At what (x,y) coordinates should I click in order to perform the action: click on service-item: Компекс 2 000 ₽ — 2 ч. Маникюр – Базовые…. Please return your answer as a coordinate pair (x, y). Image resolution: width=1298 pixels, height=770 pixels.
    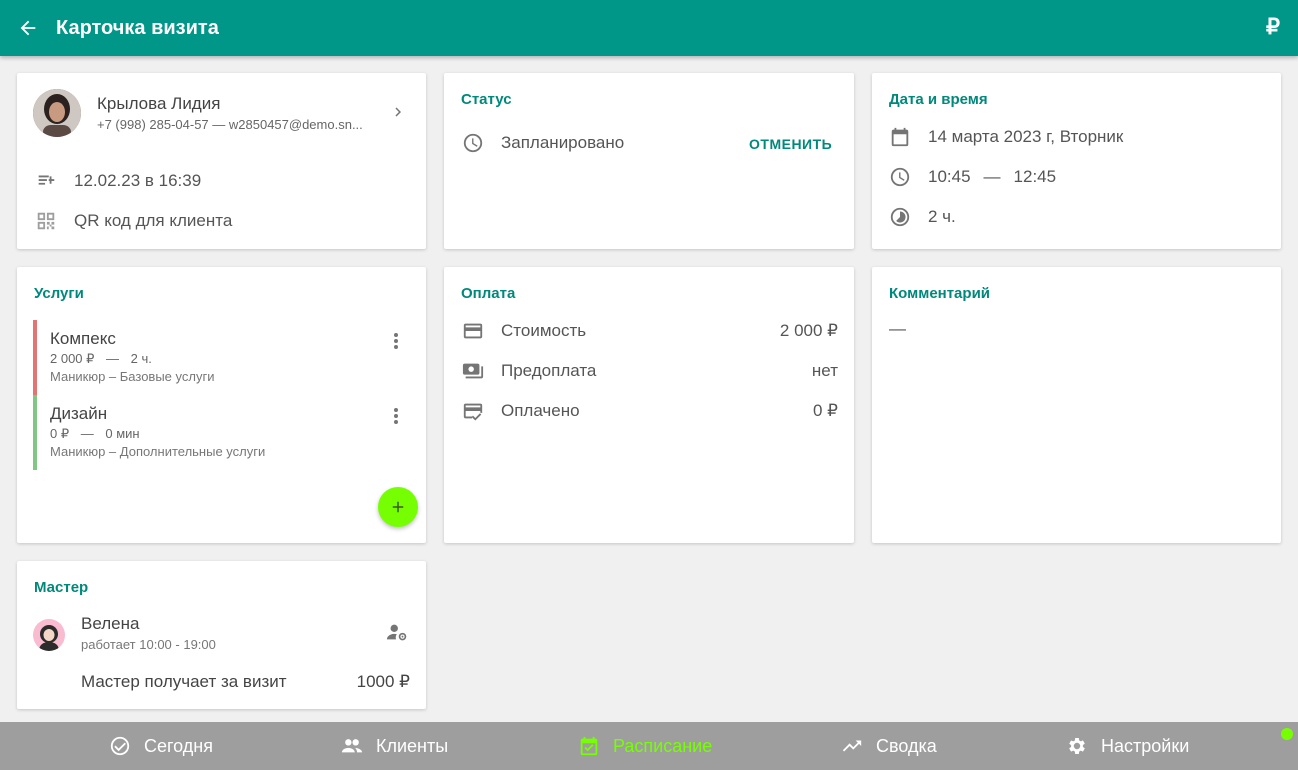
    Looking at the image, I should click on (223, 357).